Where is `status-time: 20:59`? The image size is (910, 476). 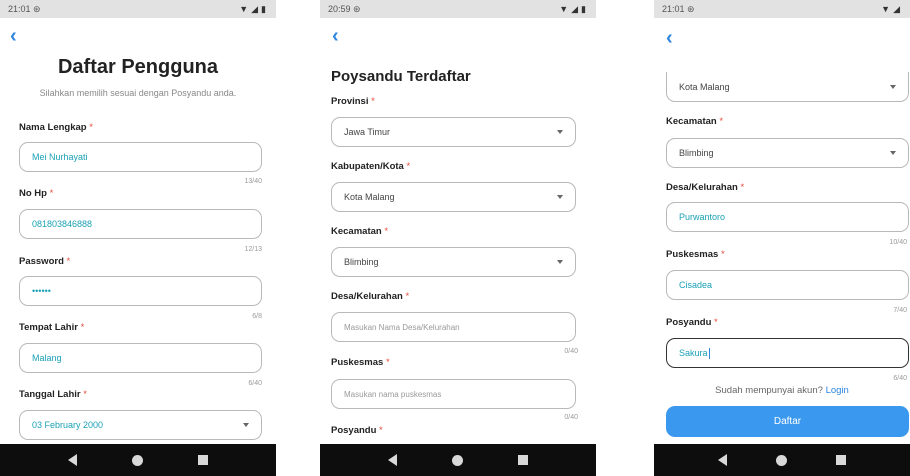
status-time: 20:59 is located at coordinates (339, 8).